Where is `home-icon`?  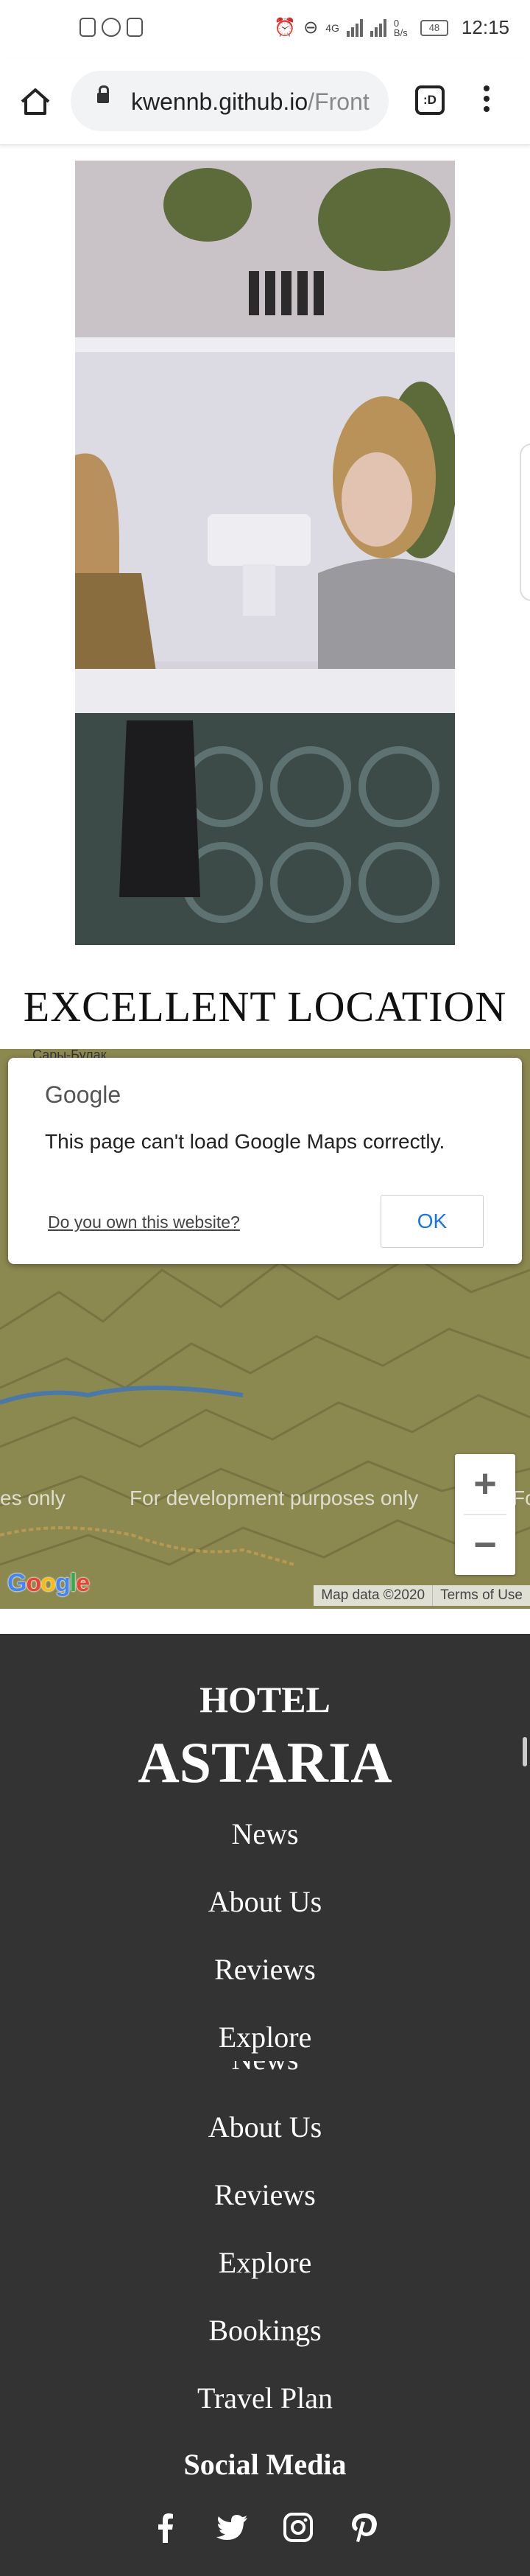 home-icon is located at coordinates (35, 101).